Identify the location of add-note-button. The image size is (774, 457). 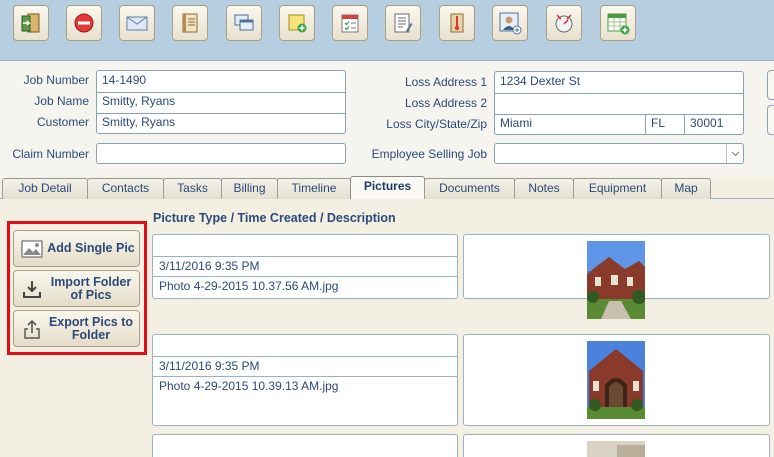
(297, 23).